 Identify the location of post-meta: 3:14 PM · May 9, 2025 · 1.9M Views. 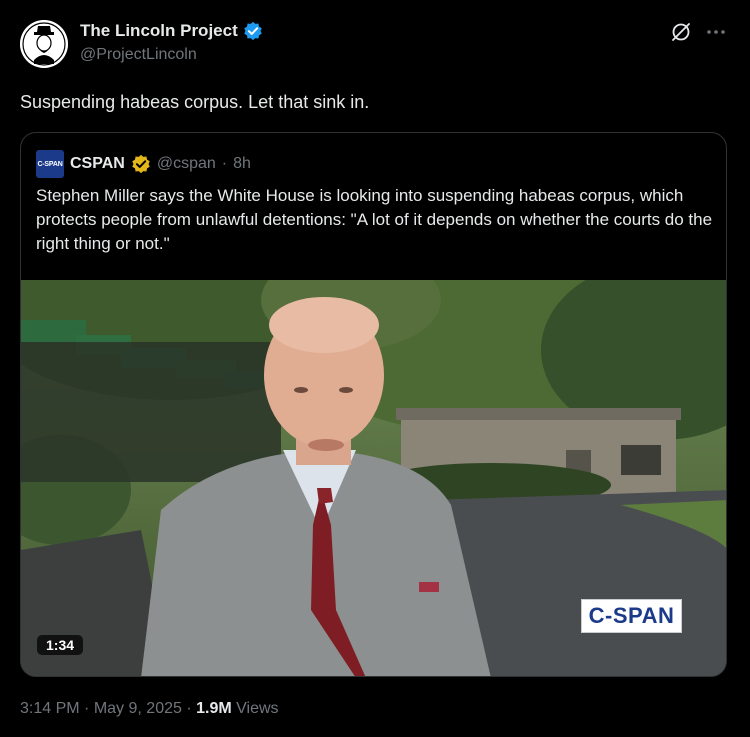
(149, 709).